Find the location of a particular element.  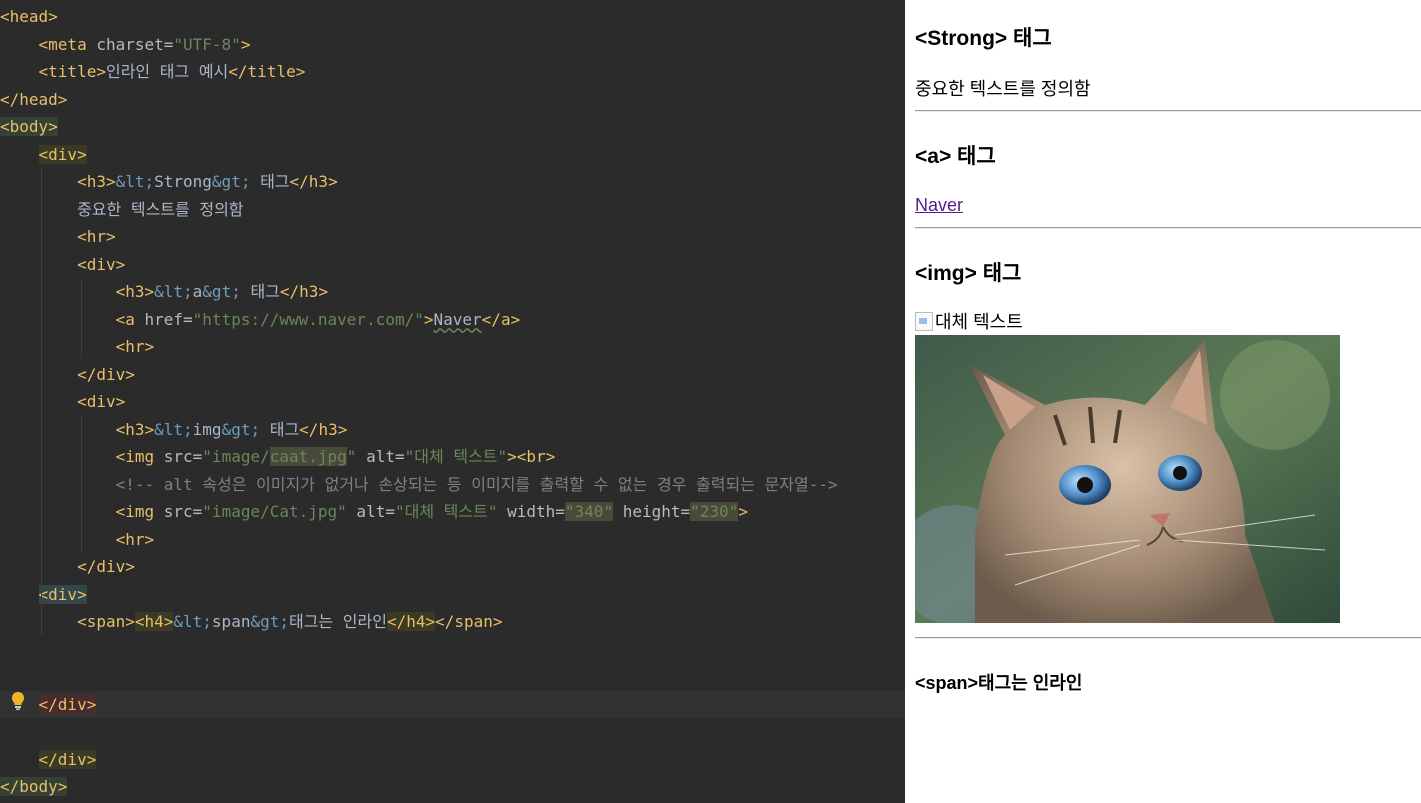

code-token: a is located at coordinates (197, 291).